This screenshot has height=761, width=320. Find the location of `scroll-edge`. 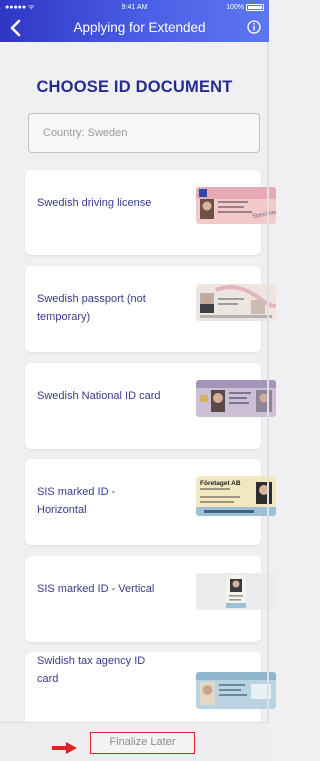

scroll-edge is located at coordinates (268, 382).